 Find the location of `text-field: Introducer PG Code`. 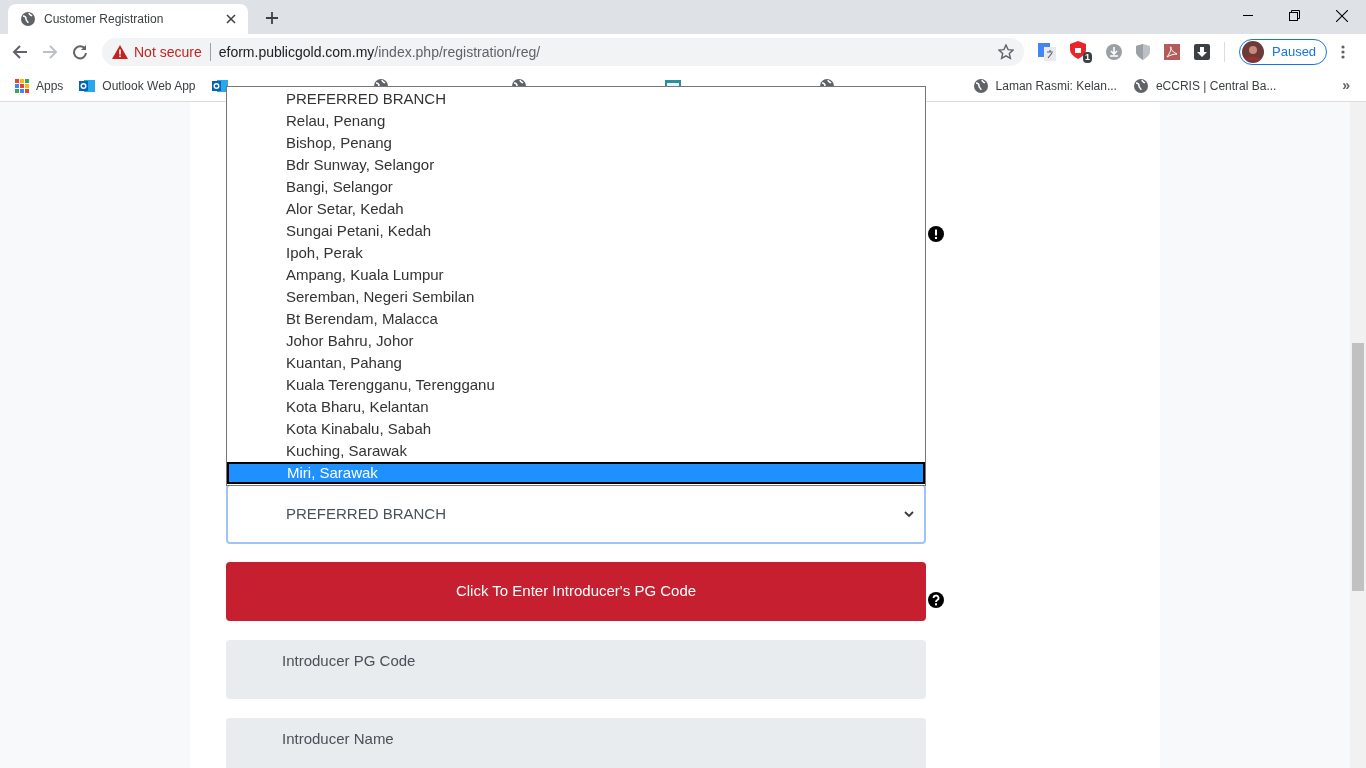

text-field: Introducer PG Code is located at coordinates (576, 669).